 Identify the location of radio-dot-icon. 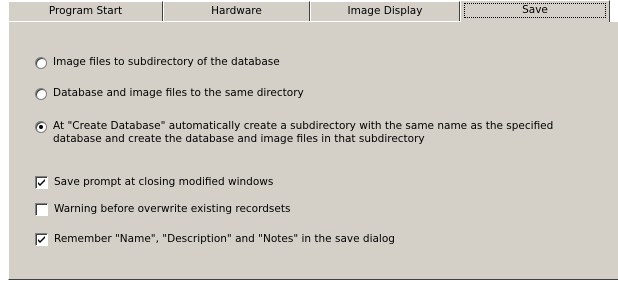
(41, 127).